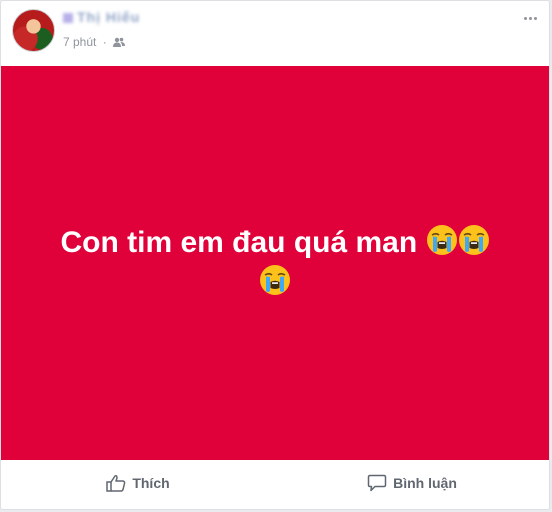 The image size is (552, 512). I want to click on comment-label: Bình luận, so click(425, 483).